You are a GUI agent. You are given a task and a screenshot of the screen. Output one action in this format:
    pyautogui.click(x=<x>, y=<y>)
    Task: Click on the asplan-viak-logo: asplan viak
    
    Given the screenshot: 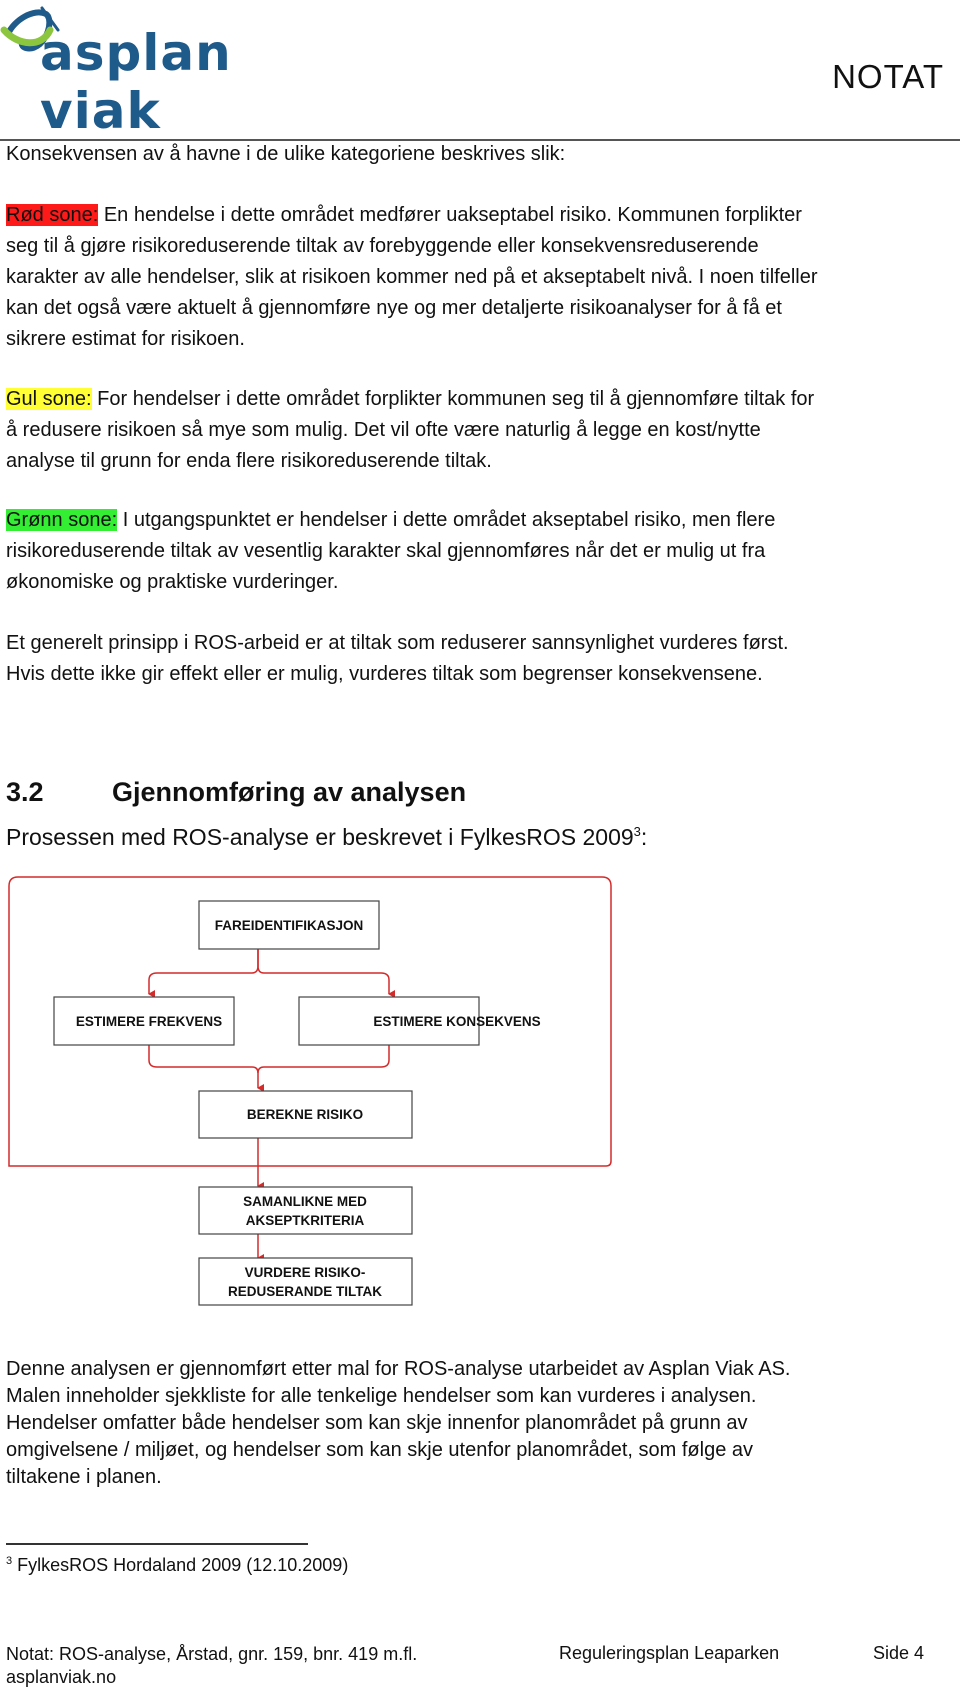 What is the action you would take?
    pyautogui.click(x=150, y=70)
    